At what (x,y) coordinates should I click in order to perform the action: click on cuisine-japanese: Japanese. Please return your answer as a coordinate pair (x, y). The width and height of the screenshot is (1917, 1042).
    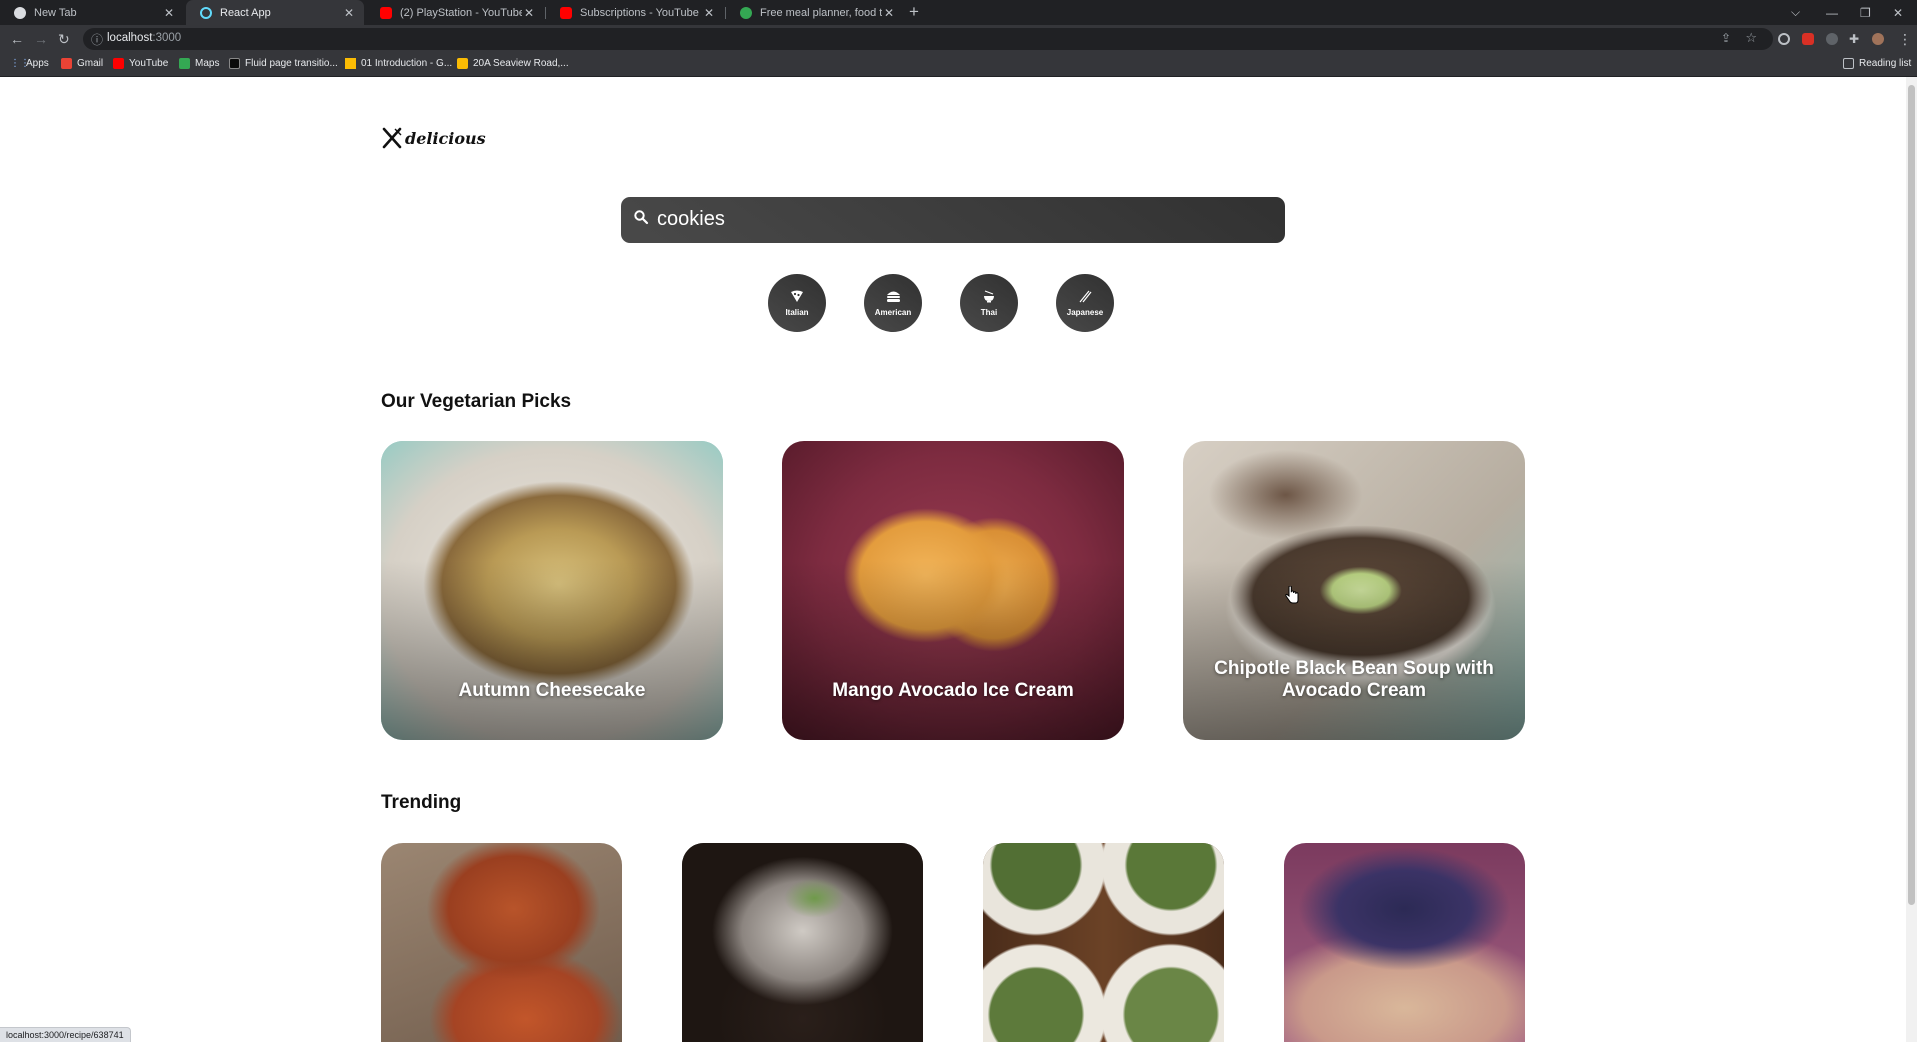
    Looking at the image, I should click on (1085, 303).